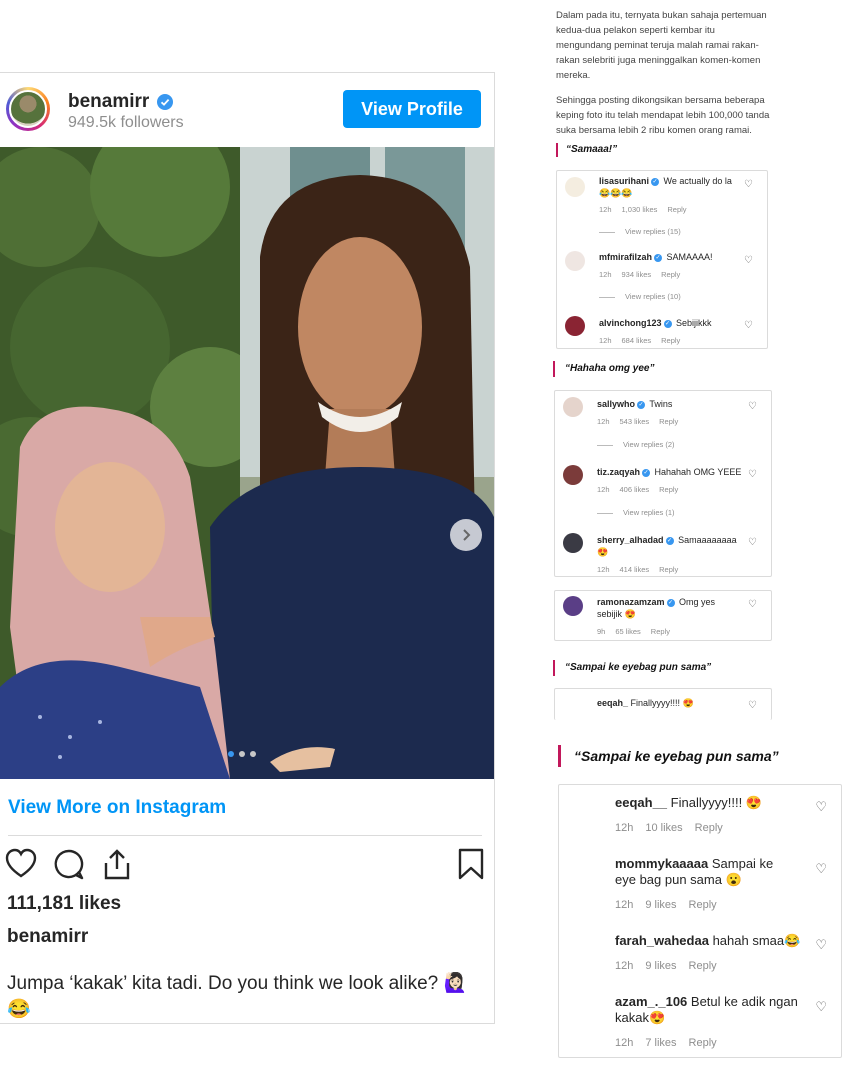  I want to click on comment-text: mommykaaaaa Sampai ke eye bag pun sama 😮, so click(694, 871).